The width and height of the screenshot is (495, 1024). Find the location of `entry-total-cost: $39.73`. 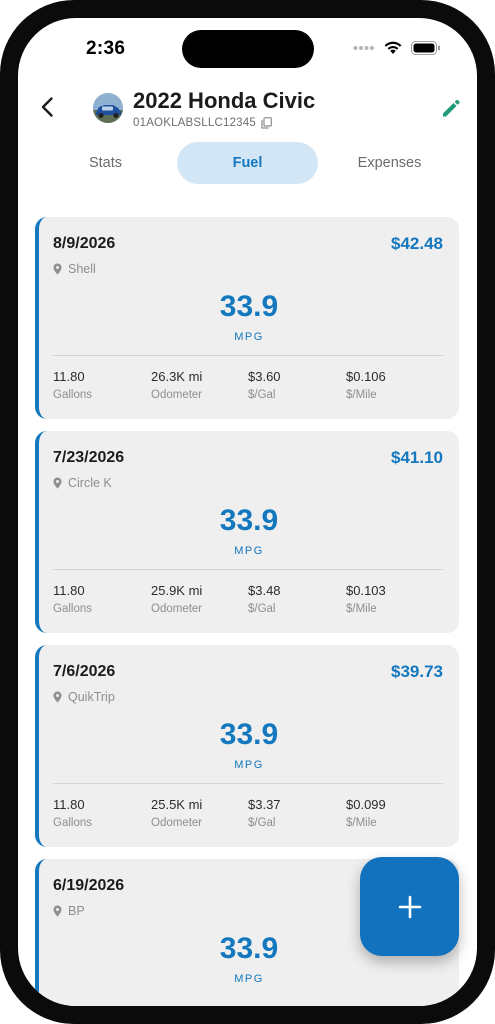

entry-total-cost: $39.73 is located at coordinates (417, 671).